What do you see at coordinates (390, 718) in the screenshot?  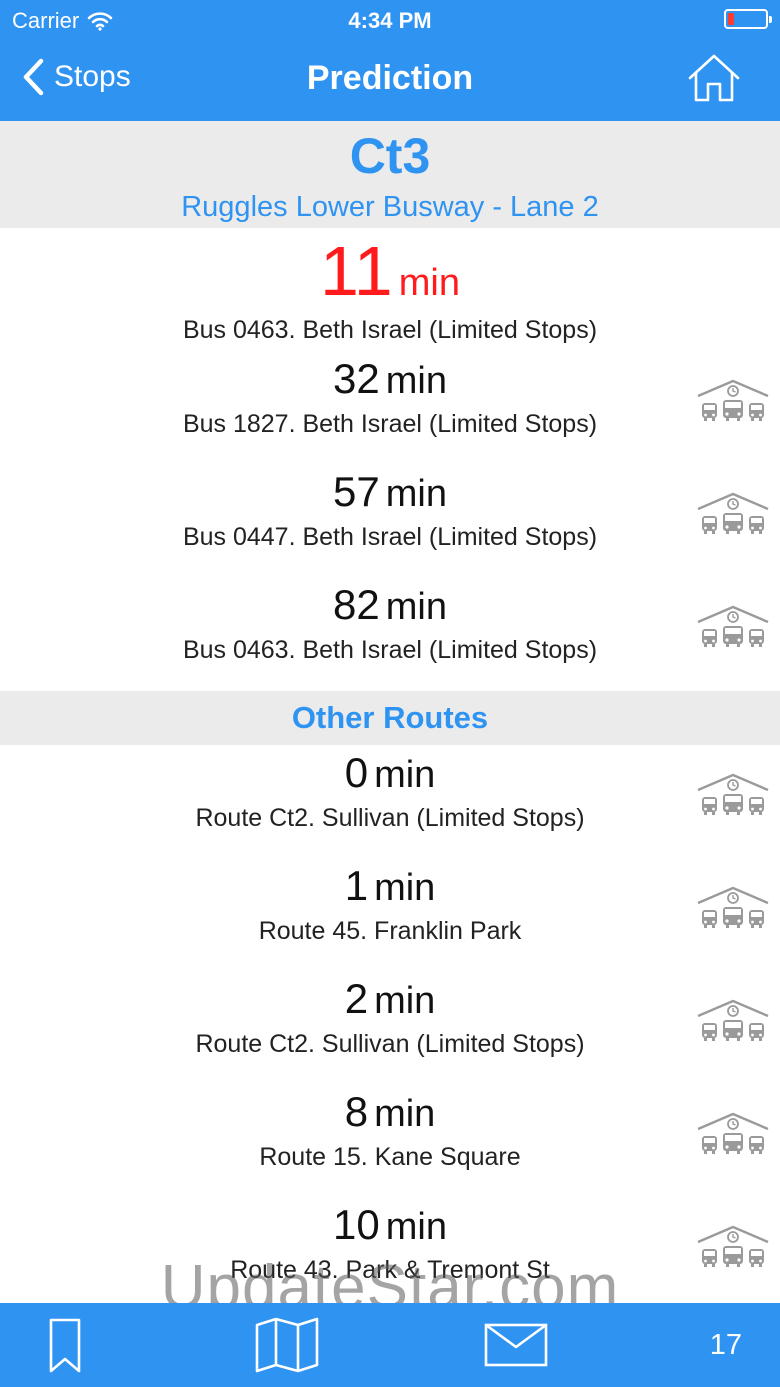 I see `other-routes-header: Other Routes` at bounding box center [390, 718].